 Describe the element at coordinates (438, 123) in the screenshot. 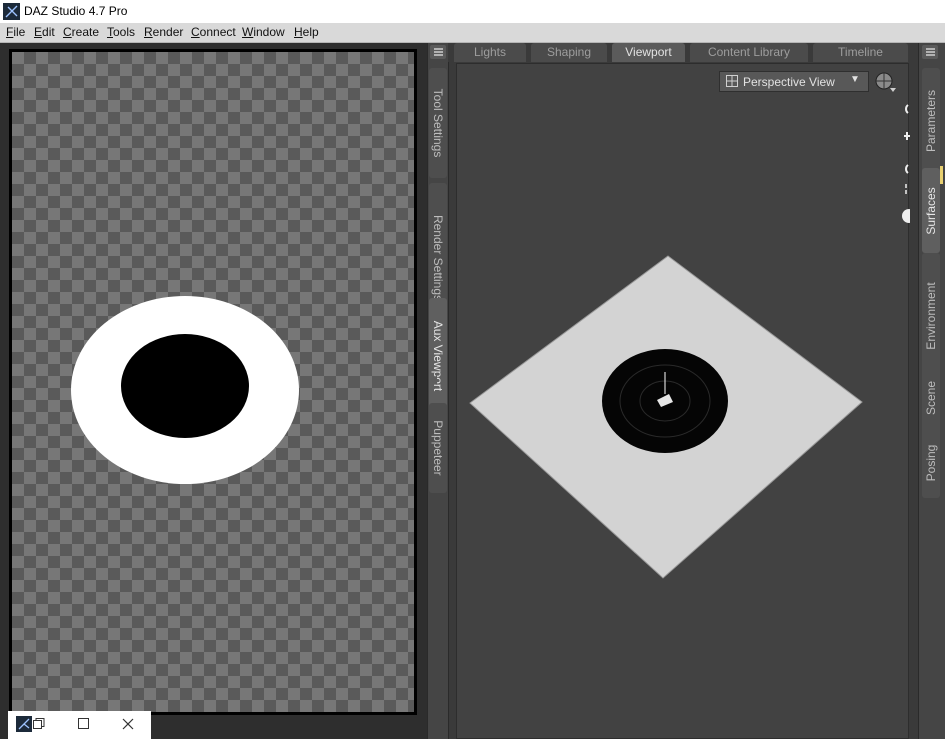

I see `tab-tool-settings: Tool Settings` at that location.